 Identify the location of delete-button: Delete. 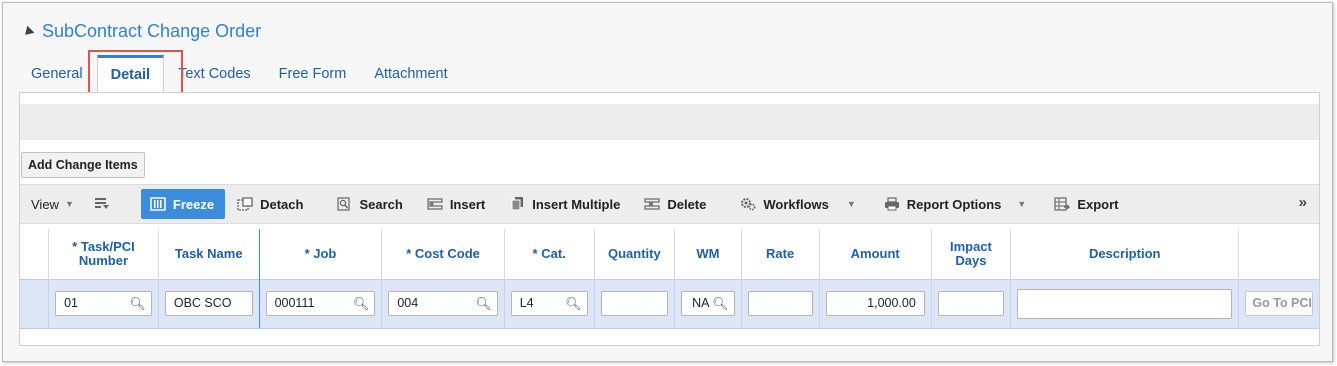
(675, 204).